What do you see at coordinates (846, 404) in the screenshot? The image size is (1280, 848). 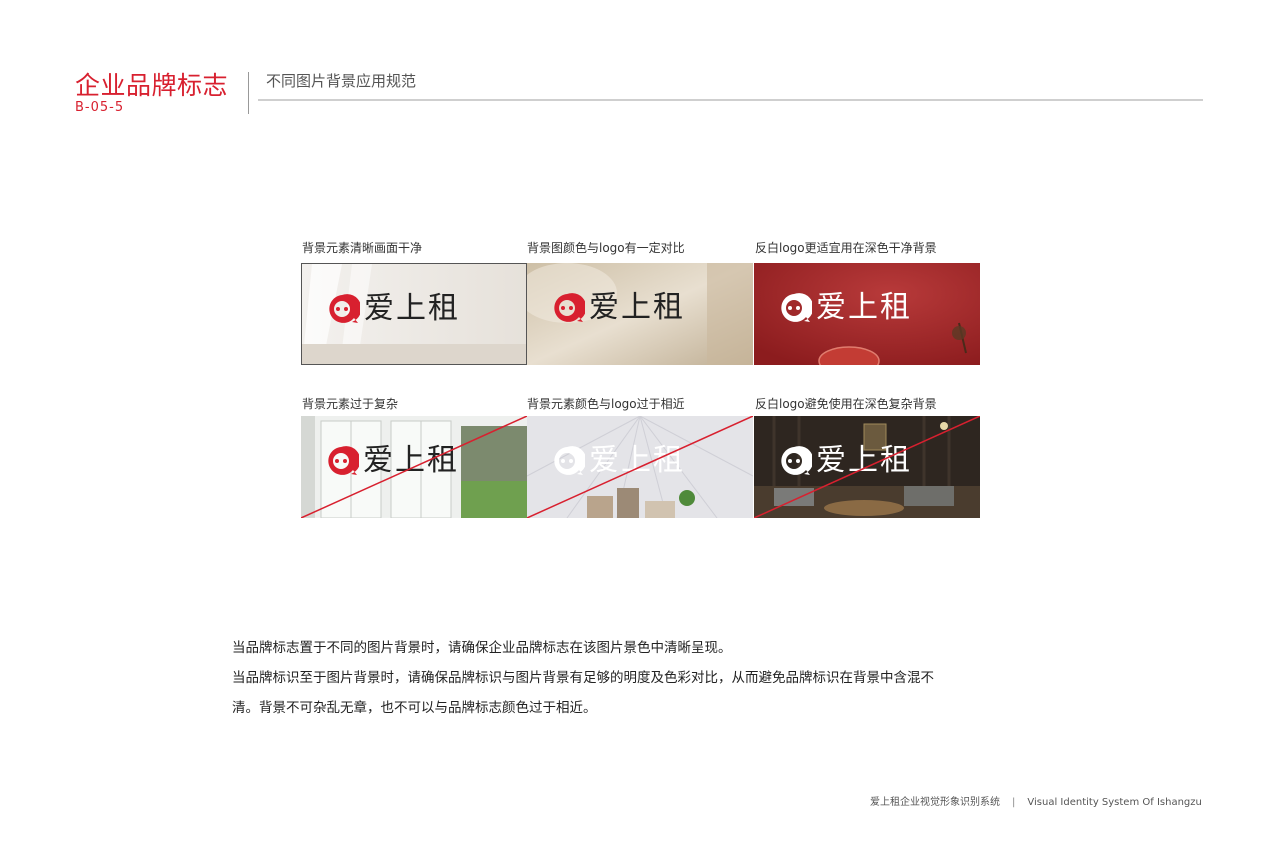 I see `example-caption: 反白logo避免使用在深色复杂背景` at bounding box center [846, 404].